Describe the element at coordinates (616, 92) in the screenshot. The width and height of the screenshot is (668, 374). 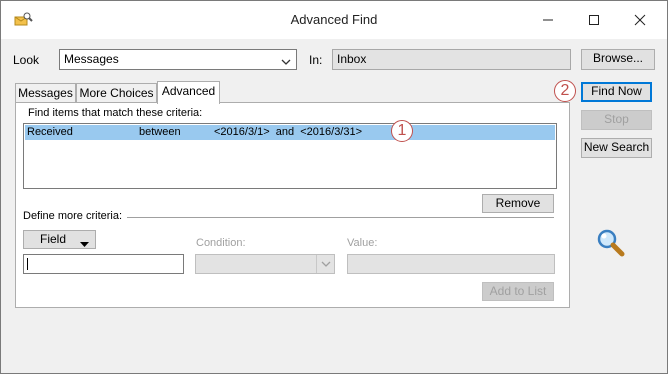
I see `find-now-button: Find Now` at that location.